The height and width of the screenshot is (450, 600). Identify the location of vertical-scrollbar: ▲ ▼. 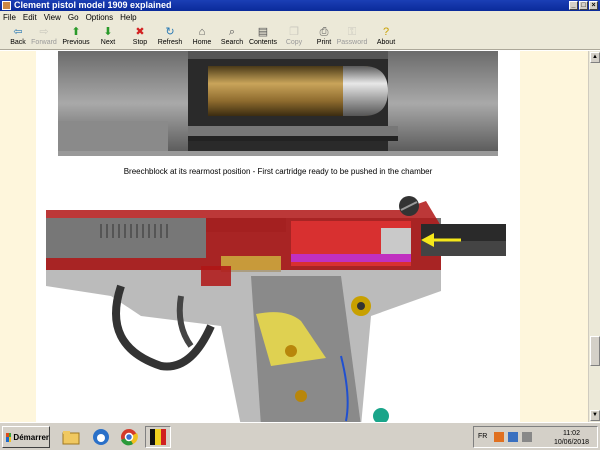
(594, 236).